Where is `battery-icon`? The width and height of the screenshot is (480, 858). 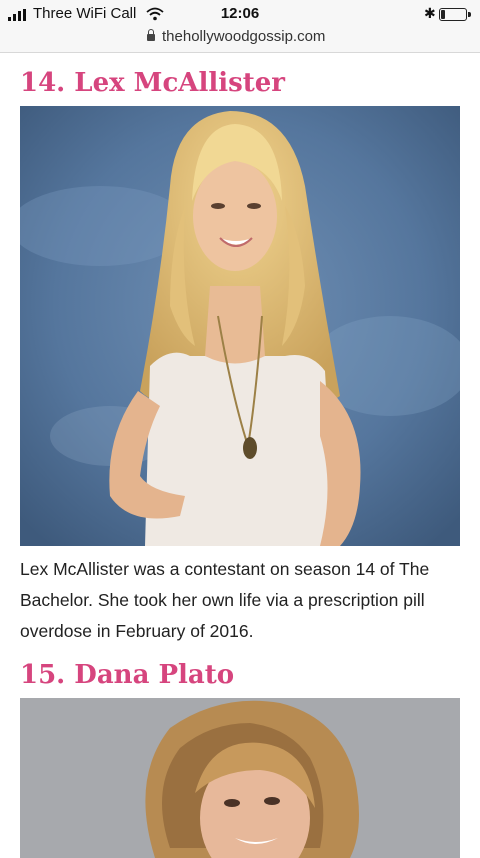 battery-icon is located at coordinates (455, 14).